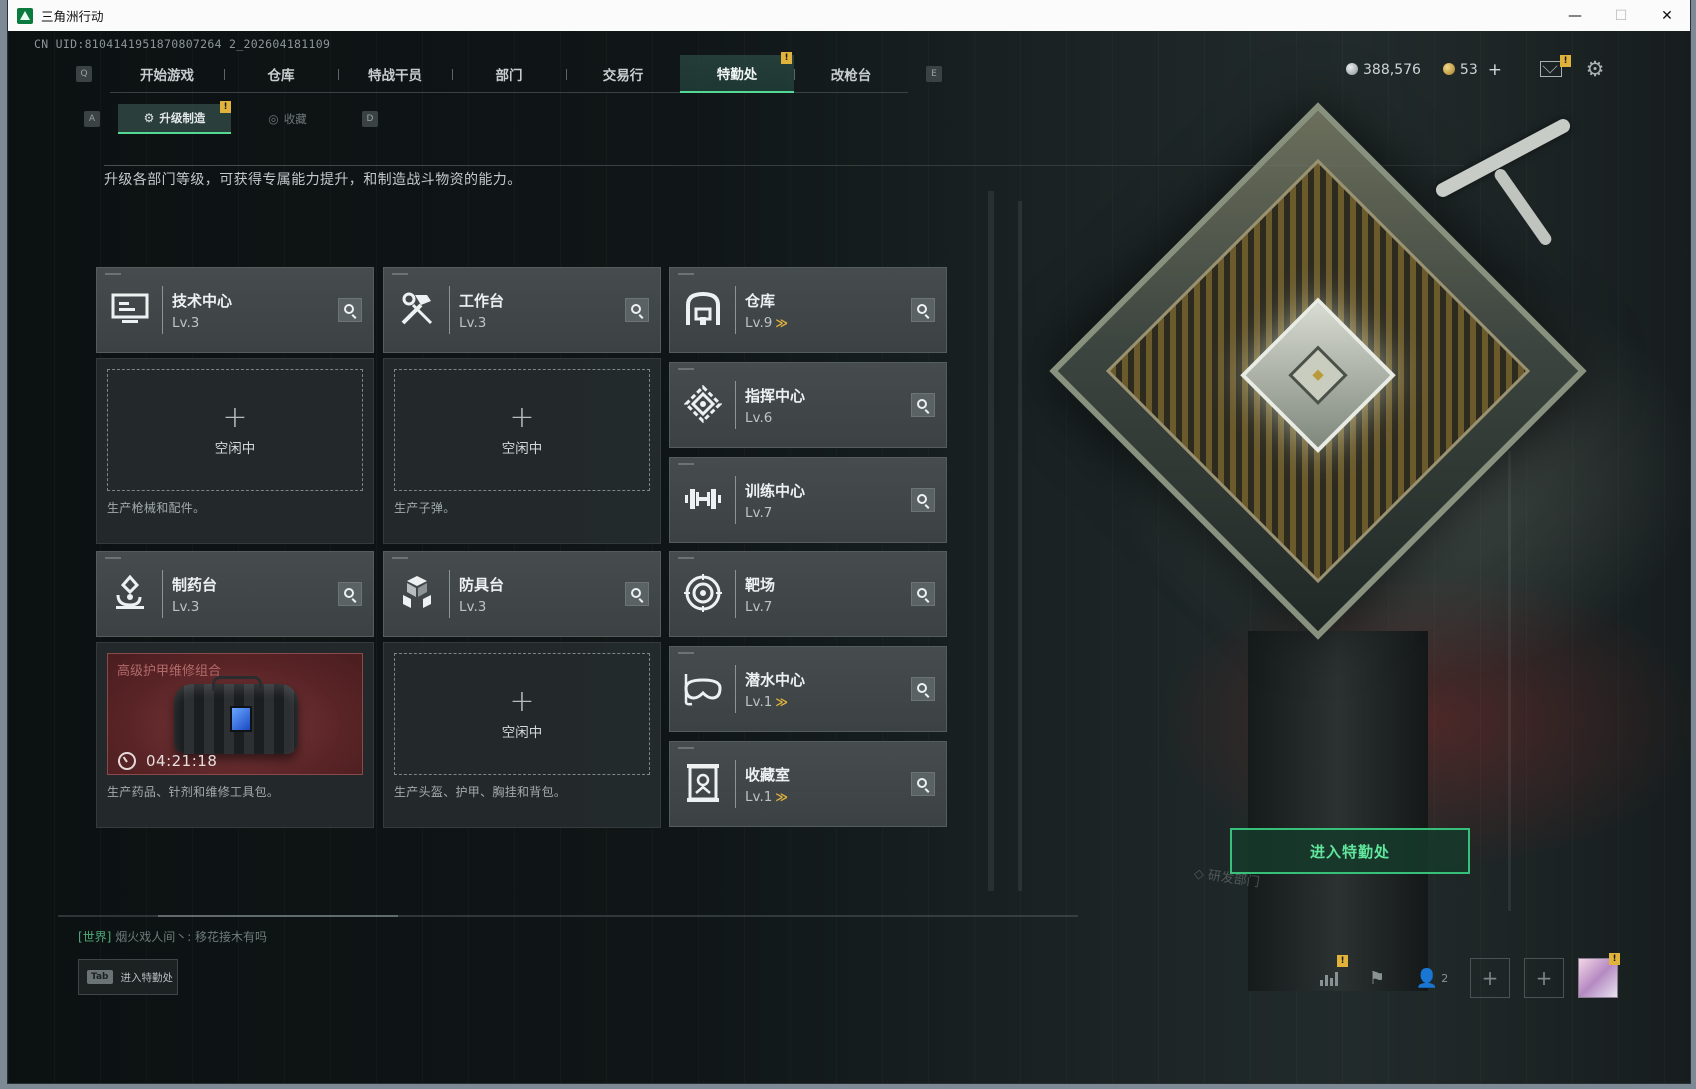 The image size is (1696, 1089). I want to click on friends-count: 2, so click(1445, 978).